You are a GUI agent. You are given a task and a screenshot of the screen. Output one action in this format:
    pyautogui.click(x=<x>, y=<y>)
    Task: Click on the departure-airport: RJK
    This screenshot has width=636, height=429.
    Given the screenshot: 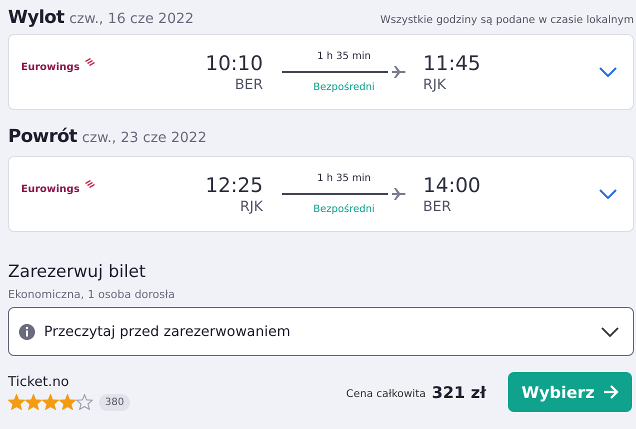 What is the action you would take?
    pyautogui.click(x=251, y=207)
    